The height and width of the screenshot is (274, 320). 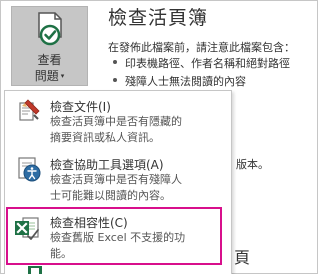 What do you see at coordinates (114, 236) in the screenshot?
I see `callout-highlight-box` at bounding box center [114, 236].